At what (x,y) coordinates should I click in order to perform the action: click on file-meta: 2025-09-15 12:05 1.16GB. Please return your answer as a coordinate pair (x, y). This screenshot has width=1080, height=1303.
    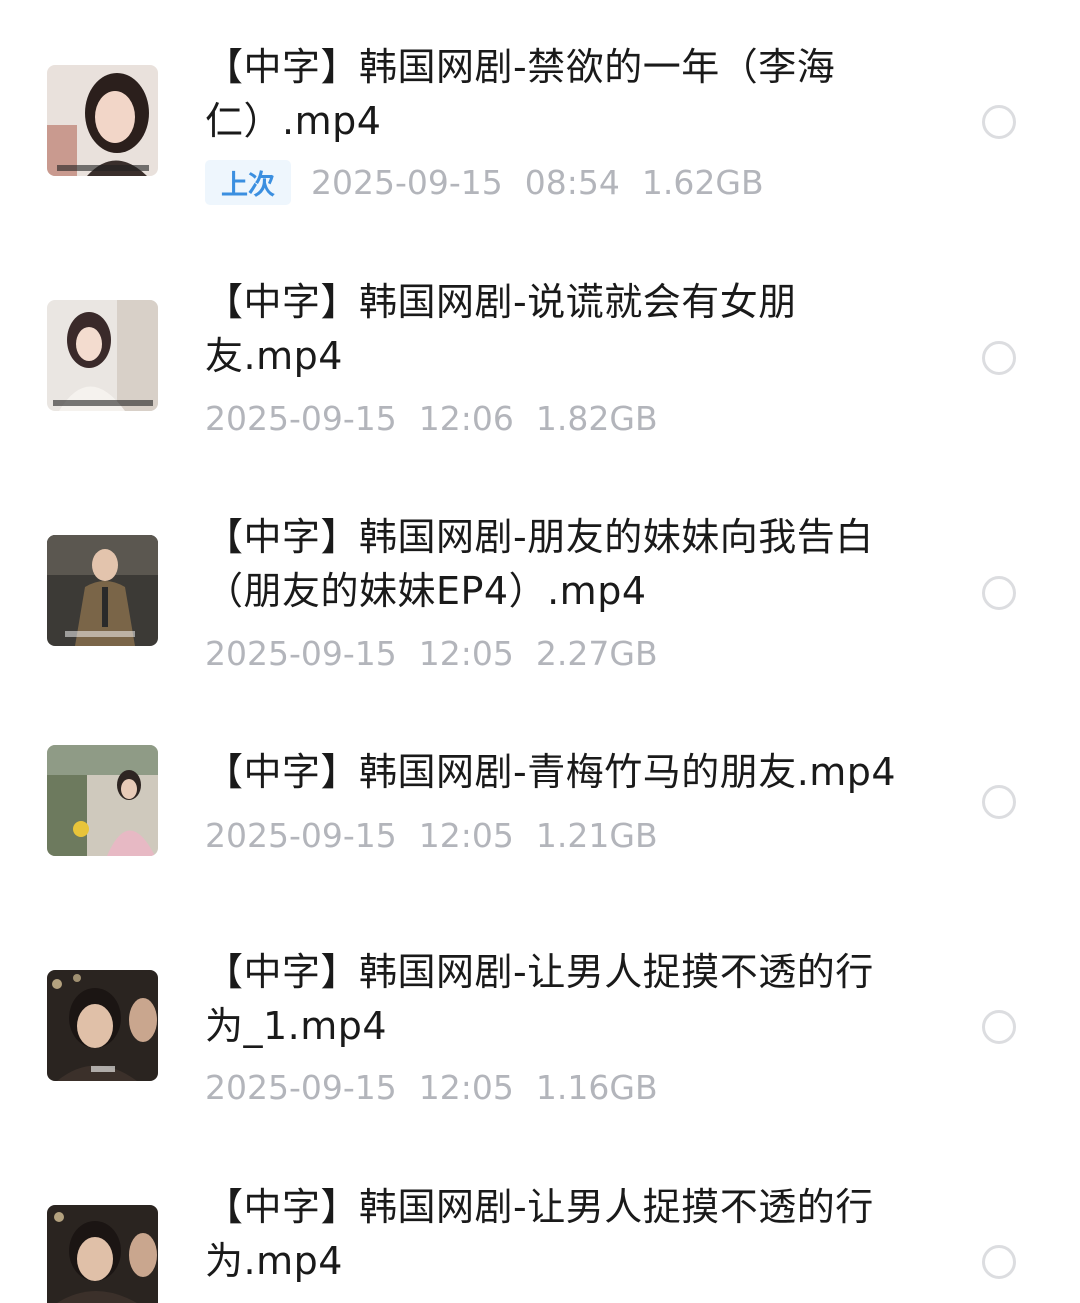
    Looking at the image, I should click on (442, 1087).